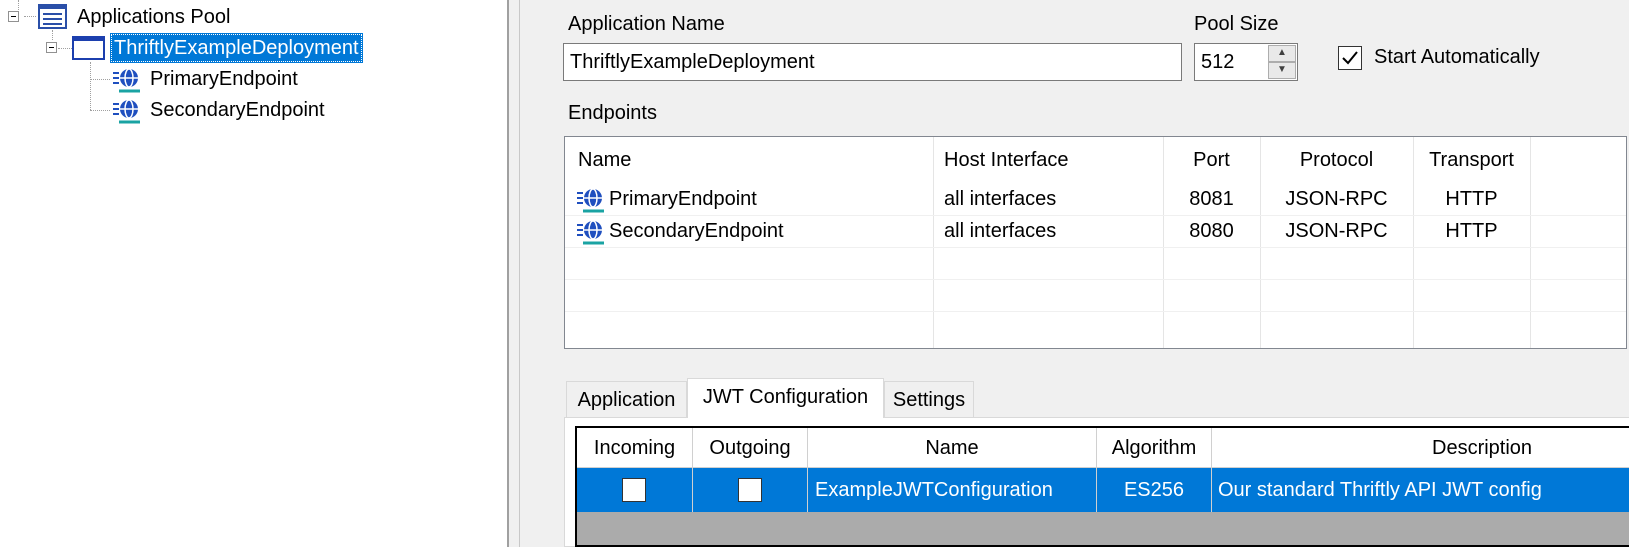 This screenshot has height=547, width=1629. What do you see at coordinates (154, 17) in the screenshot?
I see `tree-node-label: Applications Pool` at bounding box center [154, 17].